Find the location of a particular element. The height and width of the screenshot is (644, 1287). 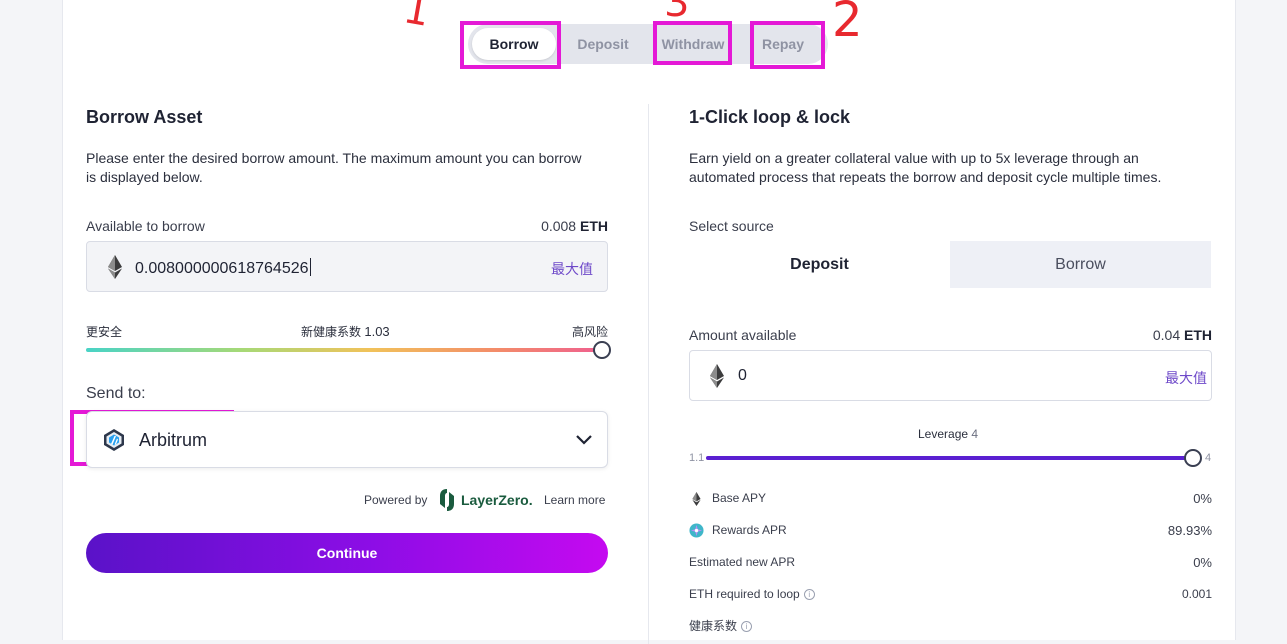

amount-available-value: 0.04 ETH is located at coordinates (1182, 335).